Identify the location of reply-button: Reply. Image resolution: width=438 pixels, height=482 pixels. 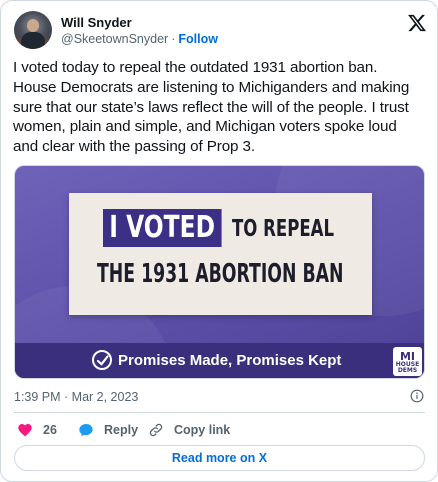
(108, 430).